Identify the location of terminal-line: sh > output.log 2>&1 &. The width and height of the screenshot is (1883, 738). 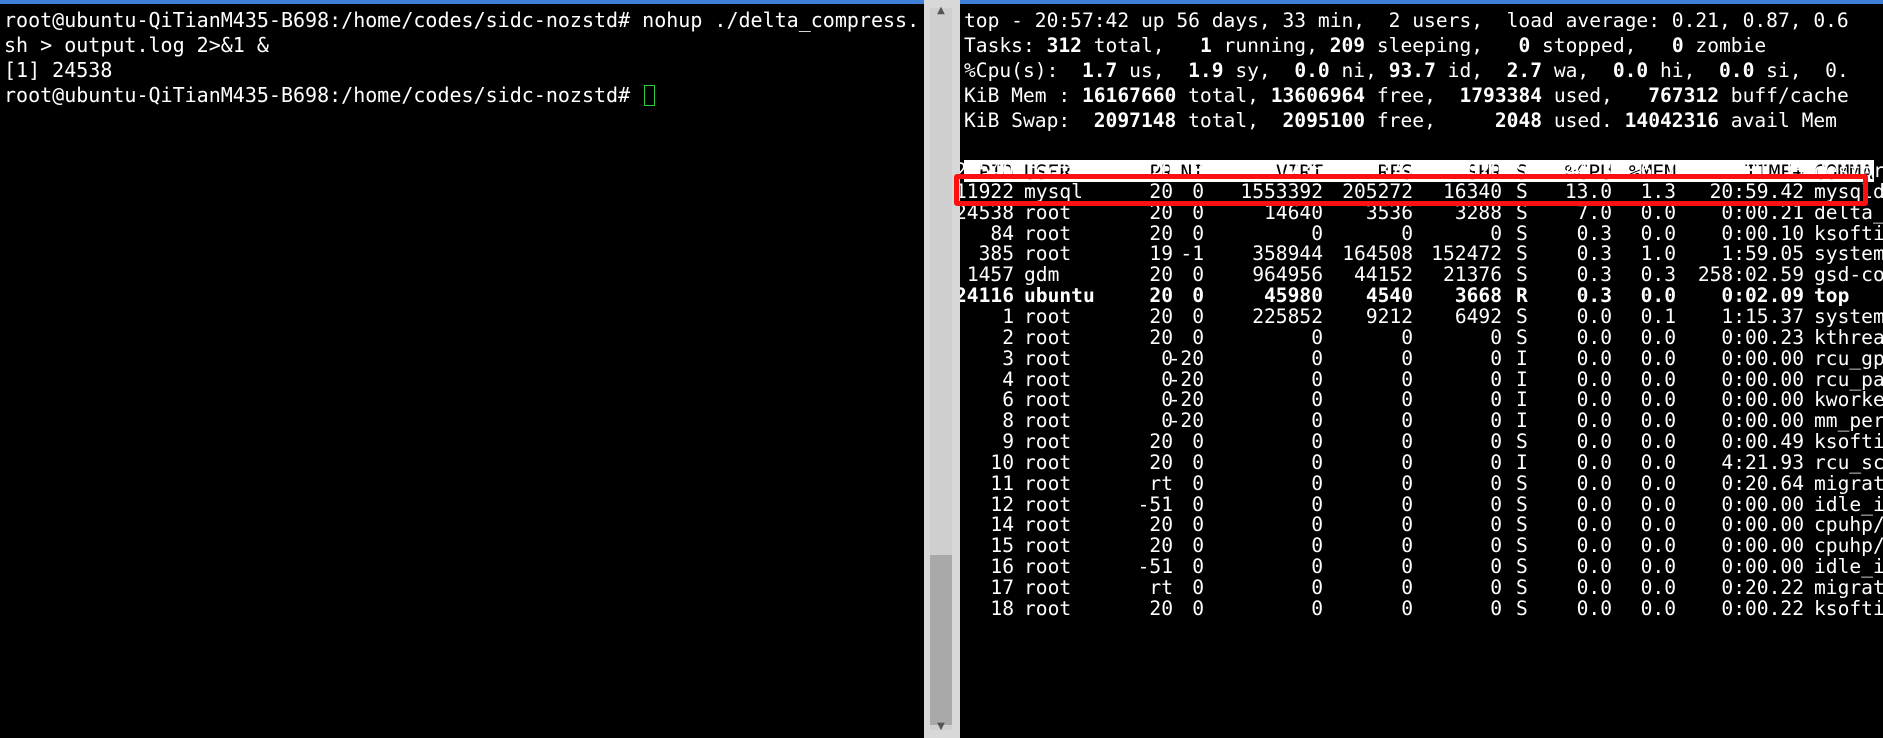
(136, 45).